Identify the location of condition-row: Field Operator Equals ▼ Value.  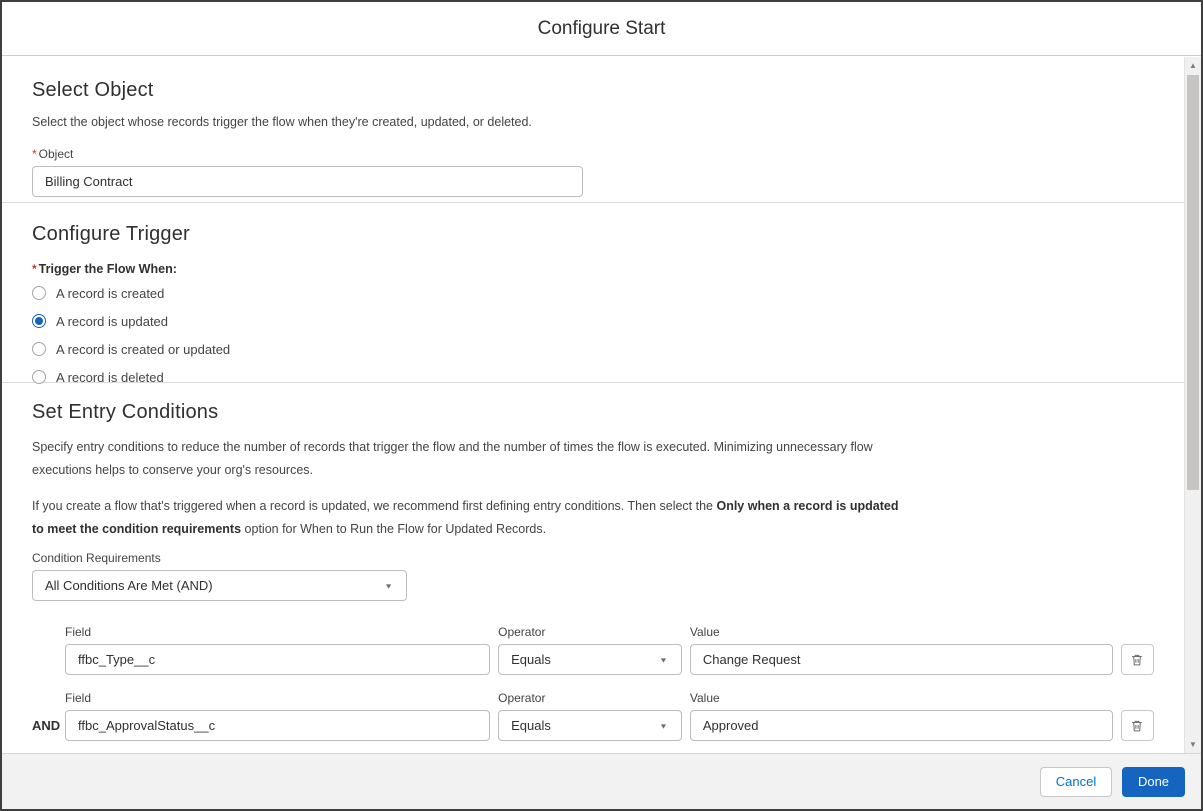
(593, 650).